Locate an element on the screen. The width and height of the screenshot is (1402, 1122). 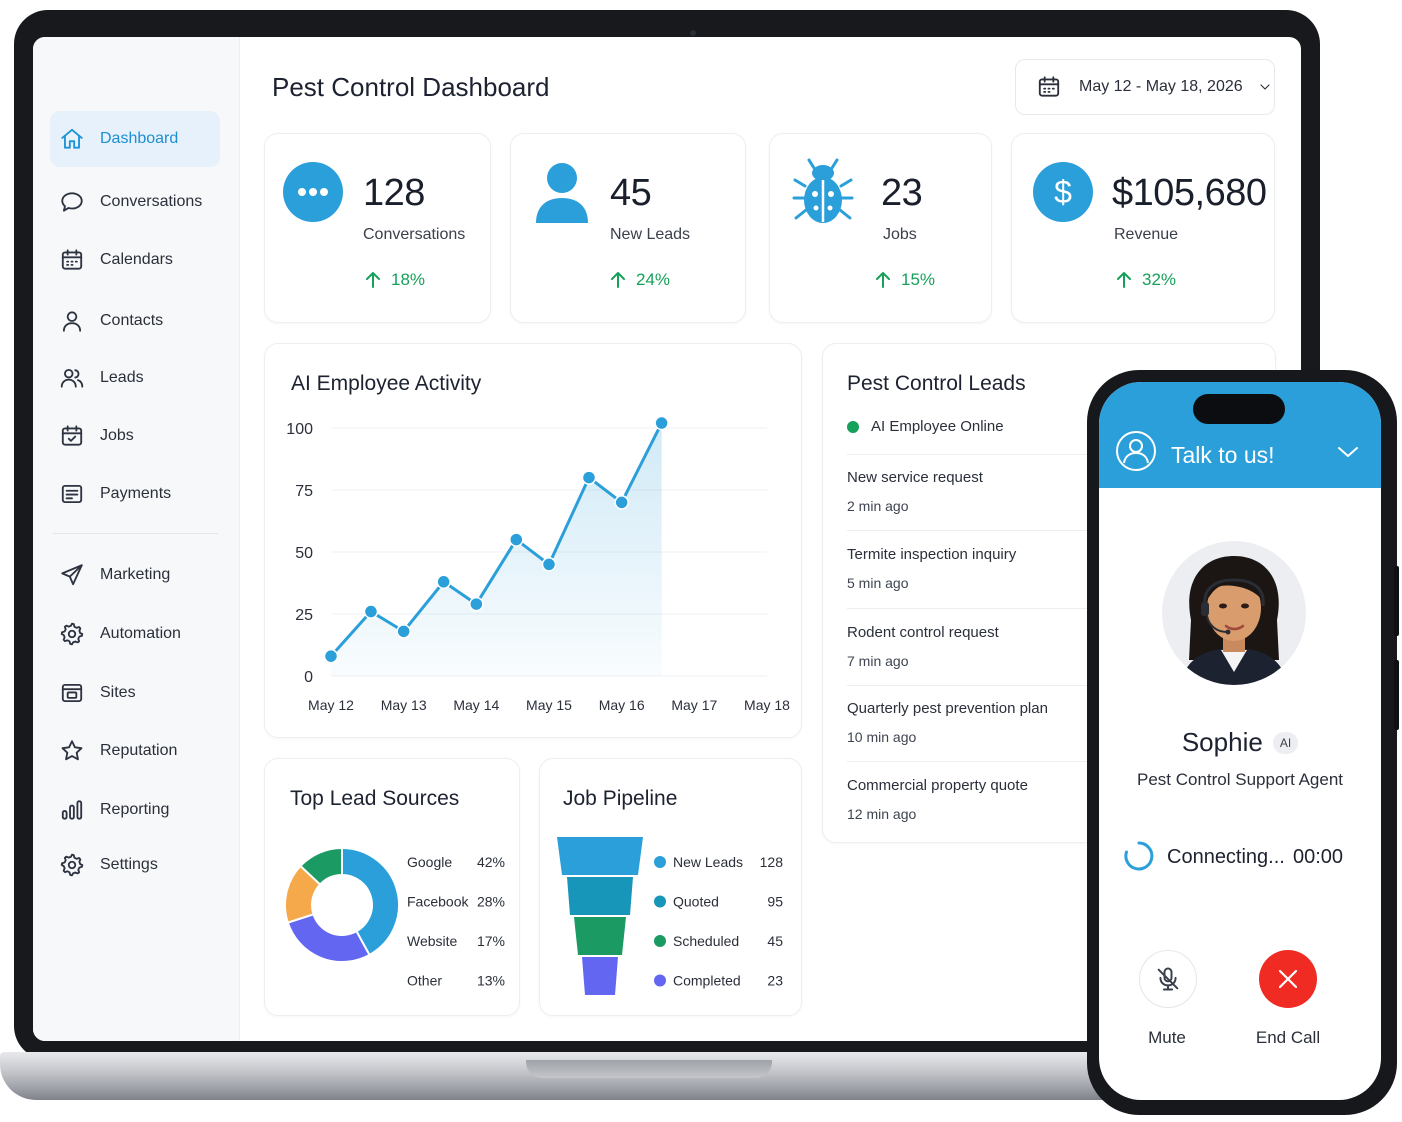
stat-label: Revenue is located at coordinates (1146, 234).